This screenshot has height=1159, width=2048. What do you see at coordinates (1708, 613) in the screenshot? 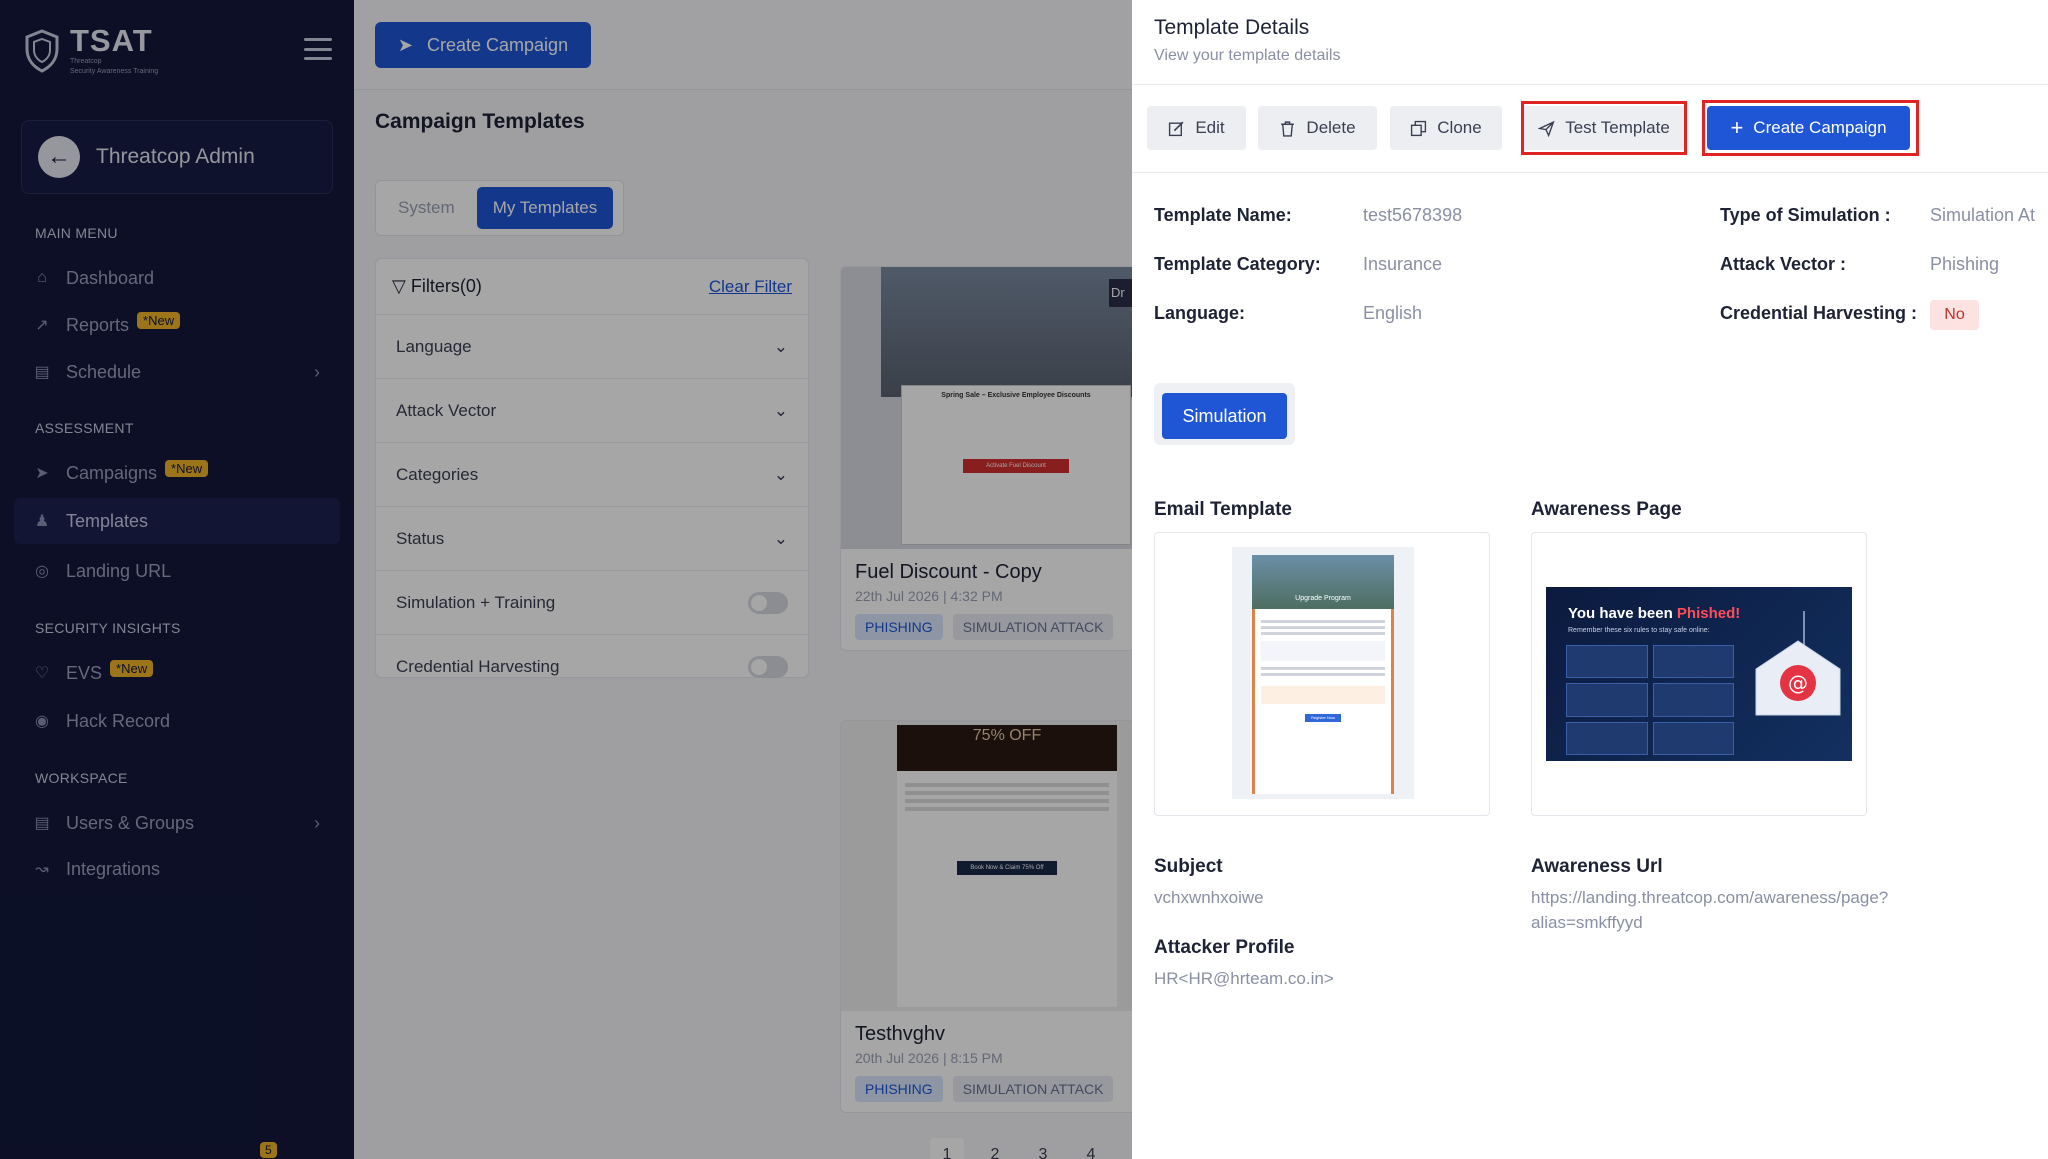
I see `headline-phished: Phished!` at bounding box center [1708, 613].